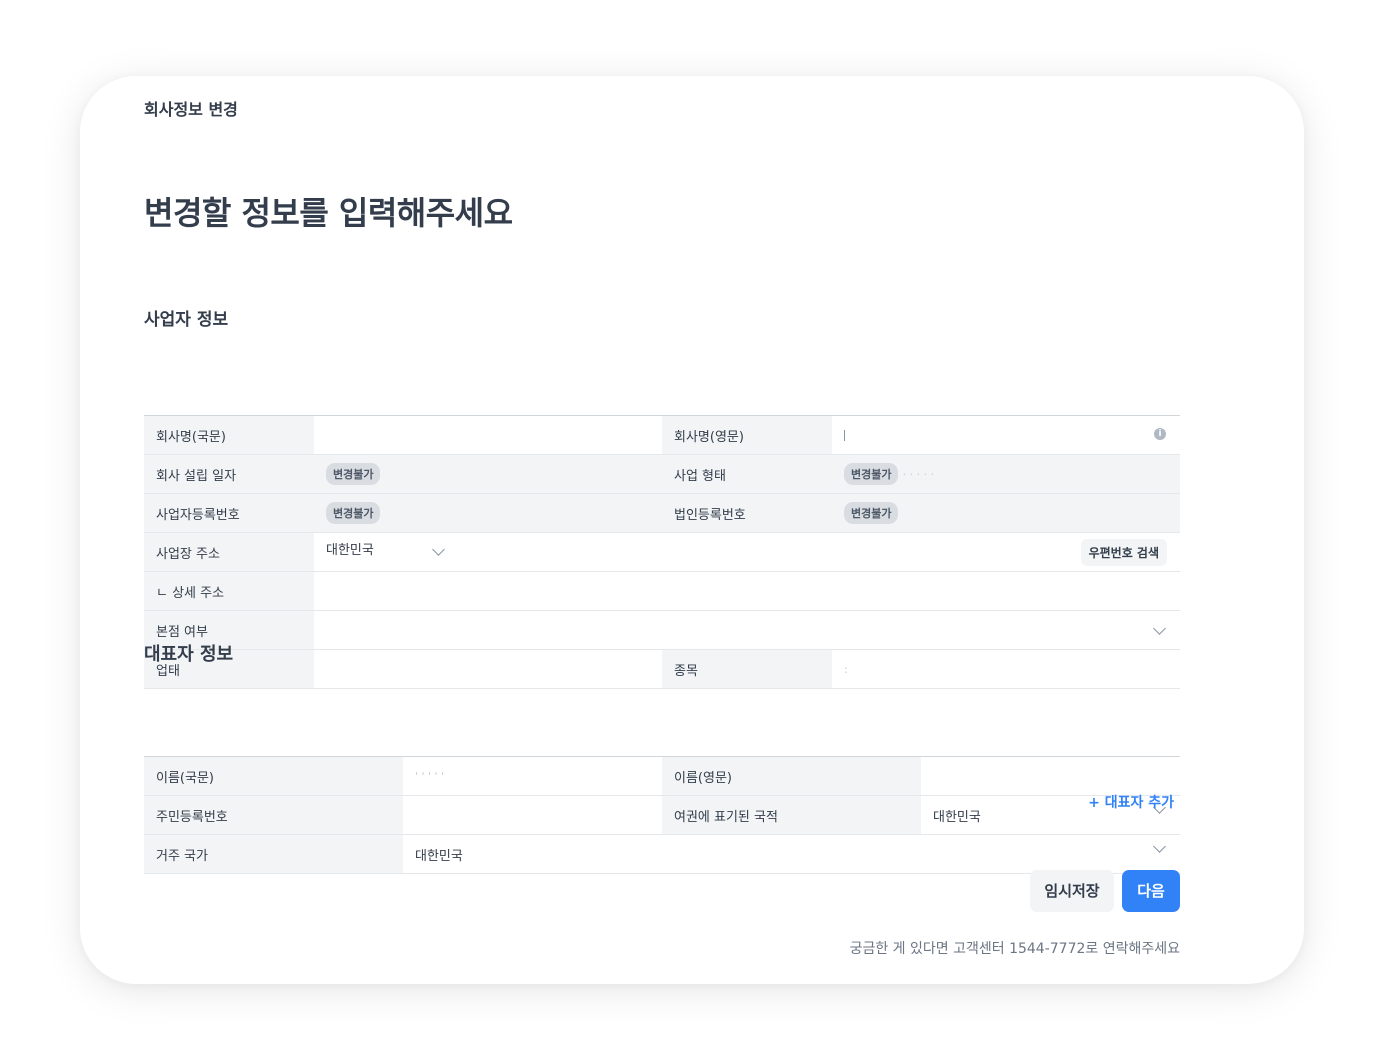 This screenshot has height=1060, width=1384. I want to click on window-title: 회사정보 변경, so click(191, 109).